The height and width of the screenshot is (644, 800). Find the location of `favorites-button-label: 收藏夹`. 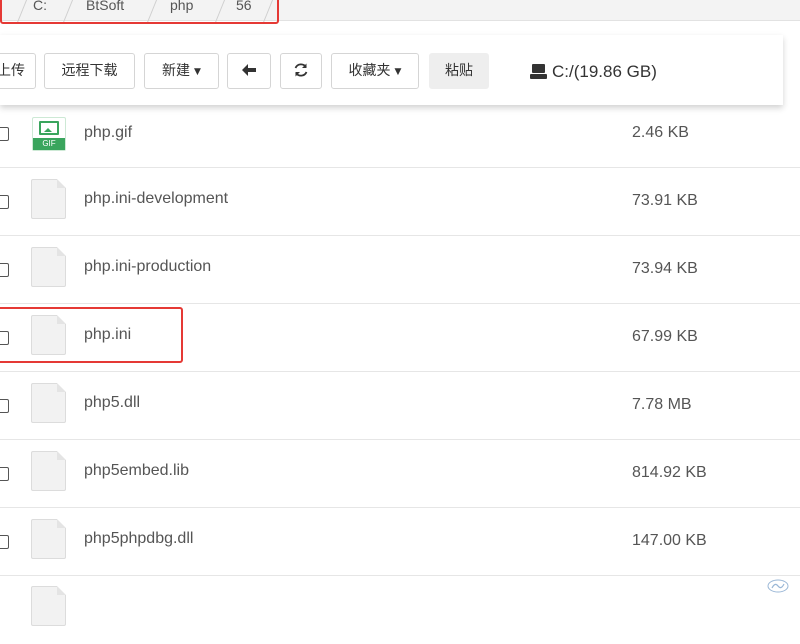

favorites-button-label: 收藏夹 is located at coordinates (369, 71).